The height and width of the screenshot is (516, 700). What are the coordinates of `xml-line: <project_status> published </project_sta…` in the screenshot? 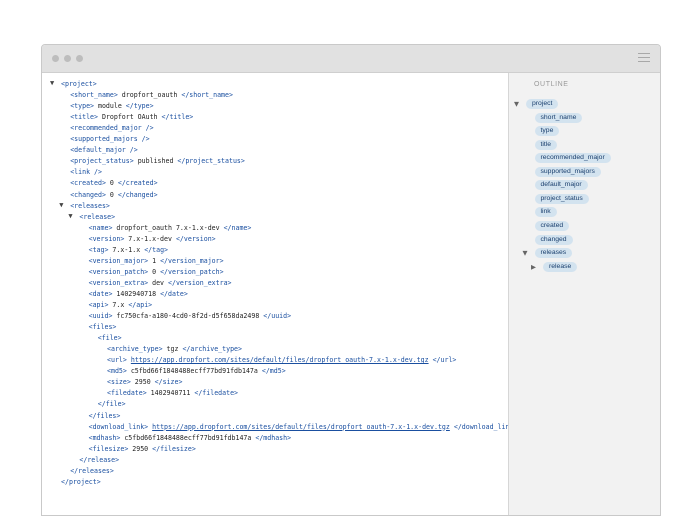 It's located at (157, 161).